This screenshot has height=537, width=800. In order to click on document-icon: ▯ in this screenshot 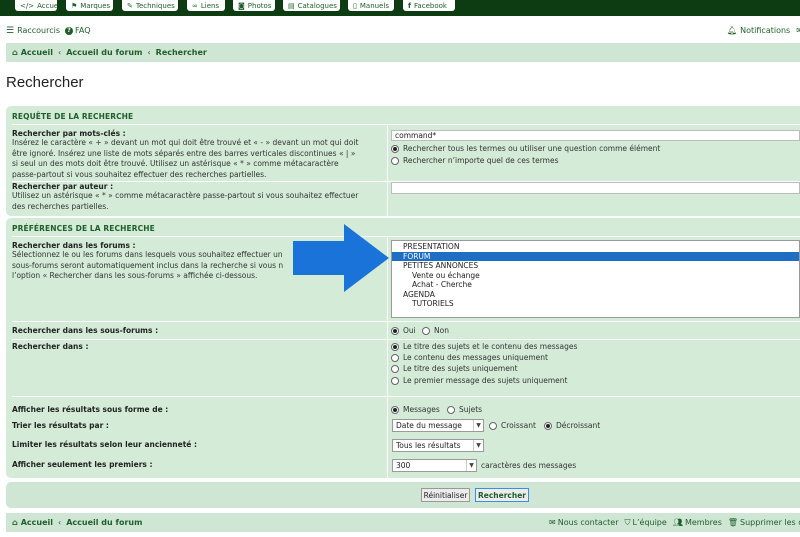, I will do `click(355, 5)`.